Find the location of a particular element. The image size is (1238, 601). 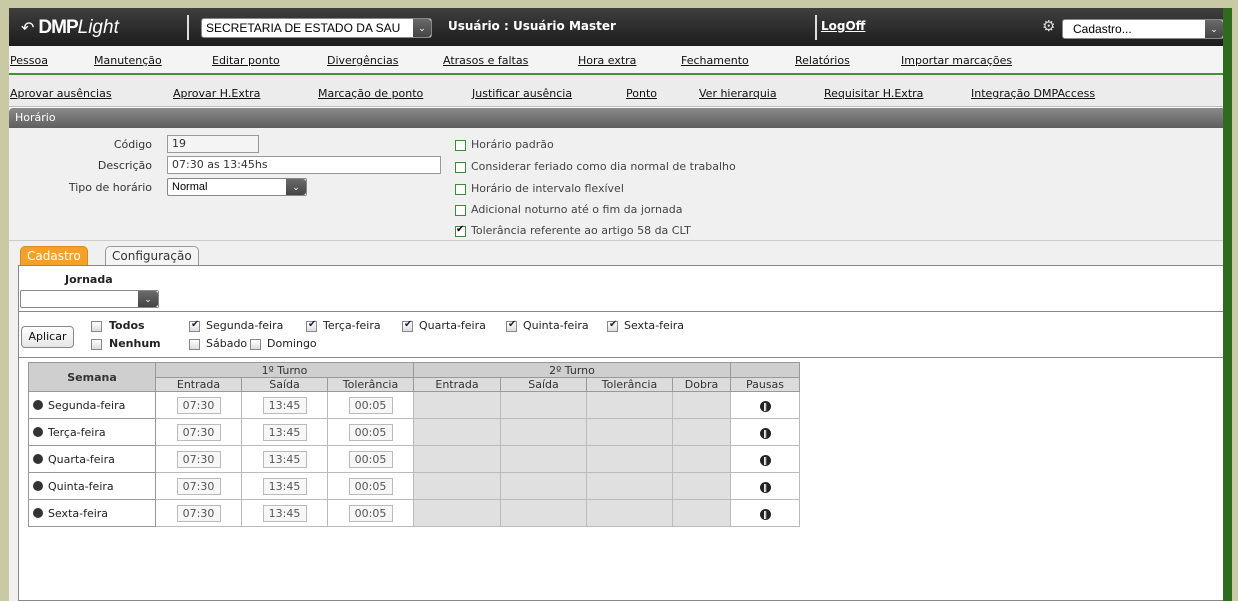

day-cell: Quinta-feira is located at coordinates (92, 486).